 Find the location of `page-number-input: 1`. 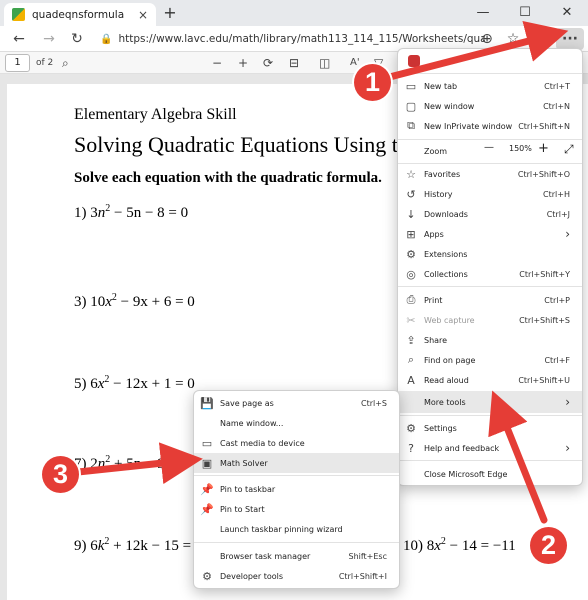

page-number-input: 1 is located at coordinates (17, 63).